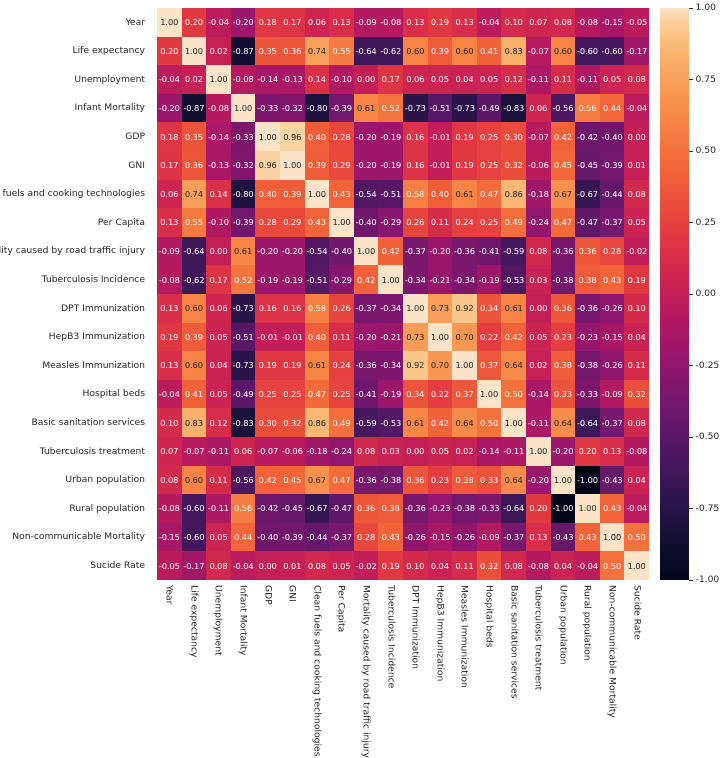 The height and width of the screenshot is (758, 720). Describe the element at coordinates (705, 8) in the screenshot. I see `colorbar-tick-text: 1.00` at that location.